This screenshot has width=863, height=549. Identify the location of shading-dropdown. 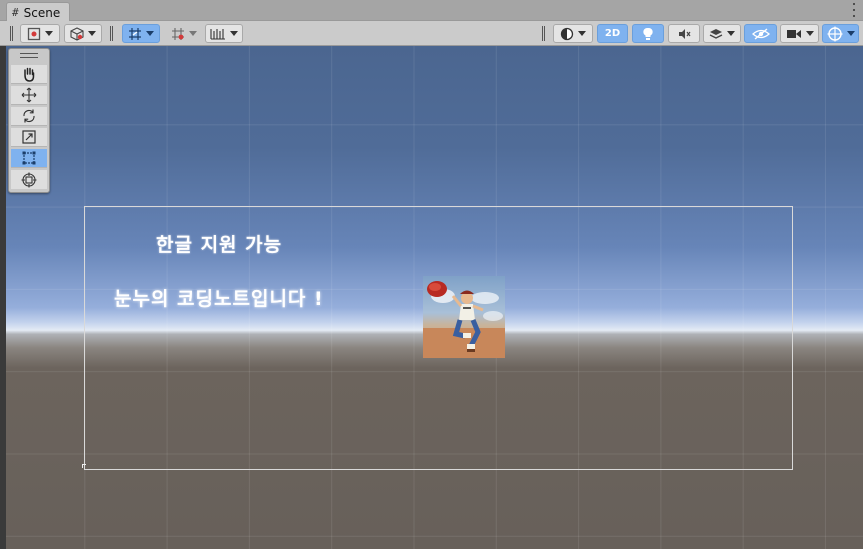
(83, 33).